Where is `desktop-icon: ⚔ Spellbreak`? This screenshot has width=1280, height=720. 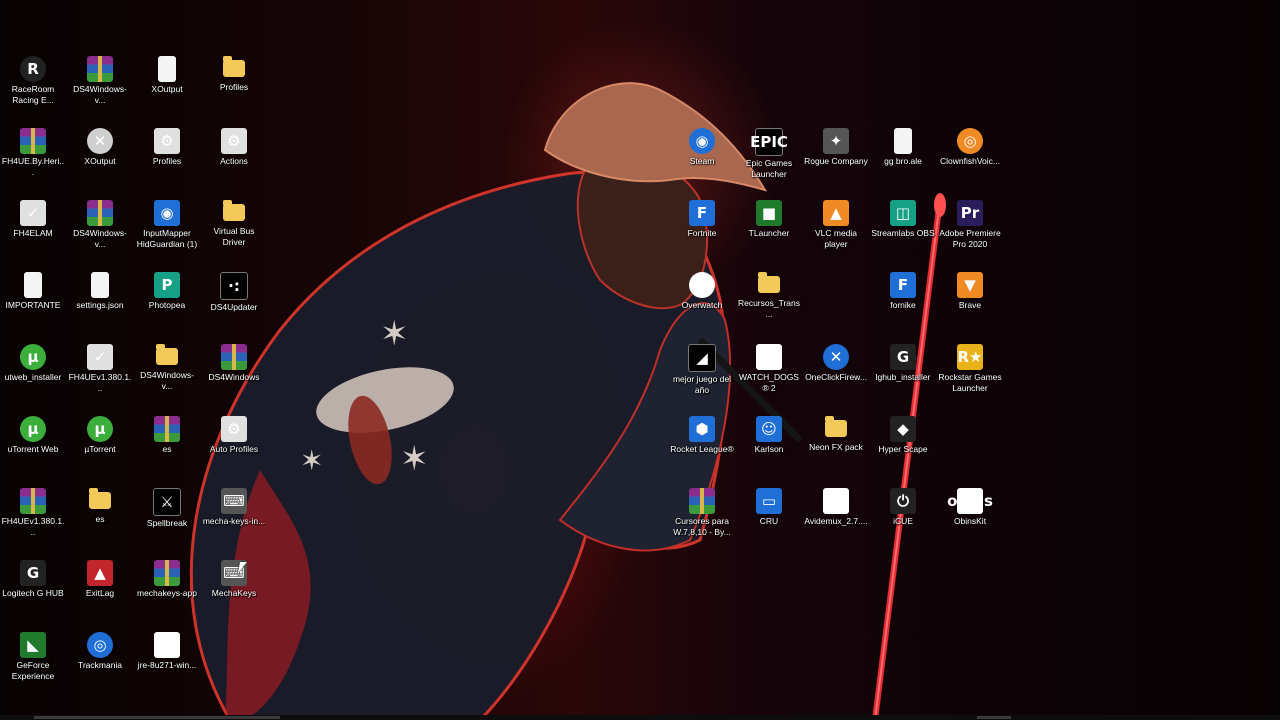
desktop-icon: ⚔ Spellbreak is located at coordinates (167, 519).